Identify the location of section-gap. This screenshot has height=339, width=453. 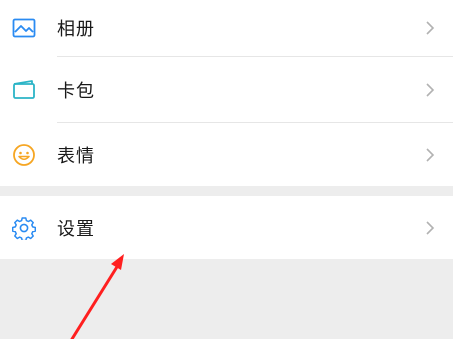
(226, 191).